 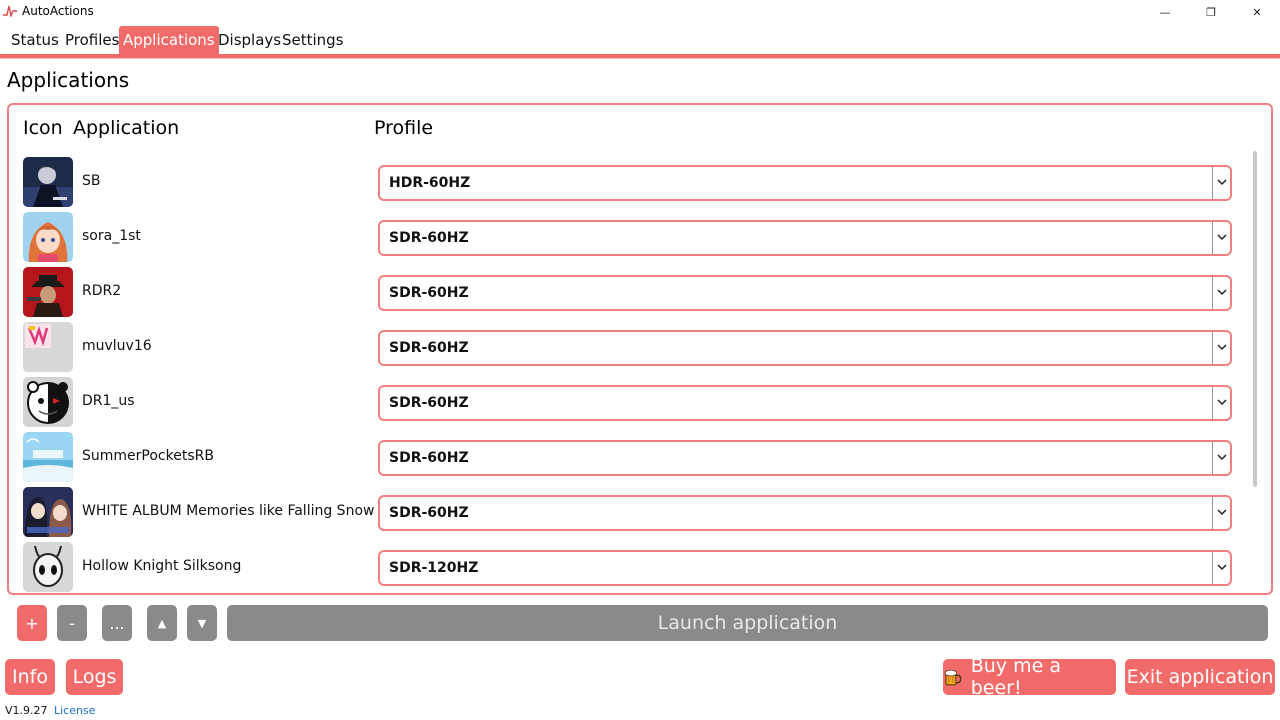 I want to click on profile-select-value: SDR-120HZ, so click(x=434, y=568).